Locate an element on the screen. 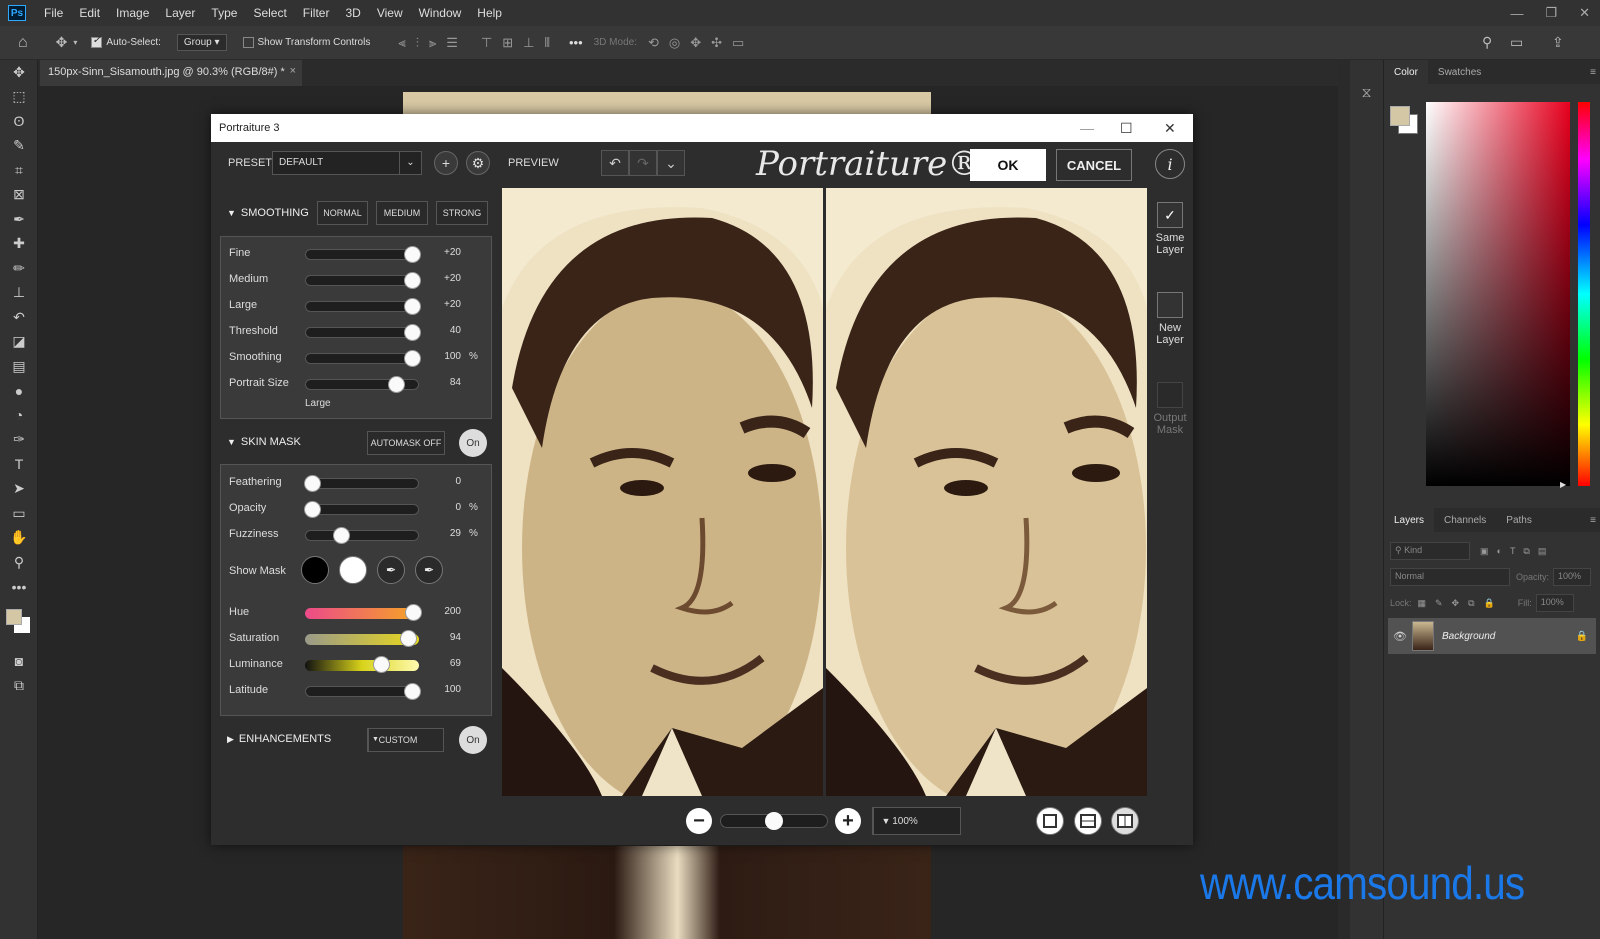 This screenshot has width=1600, height=939. eyedropper-tool-icon: ✒ is located at coordinates (19, 219).